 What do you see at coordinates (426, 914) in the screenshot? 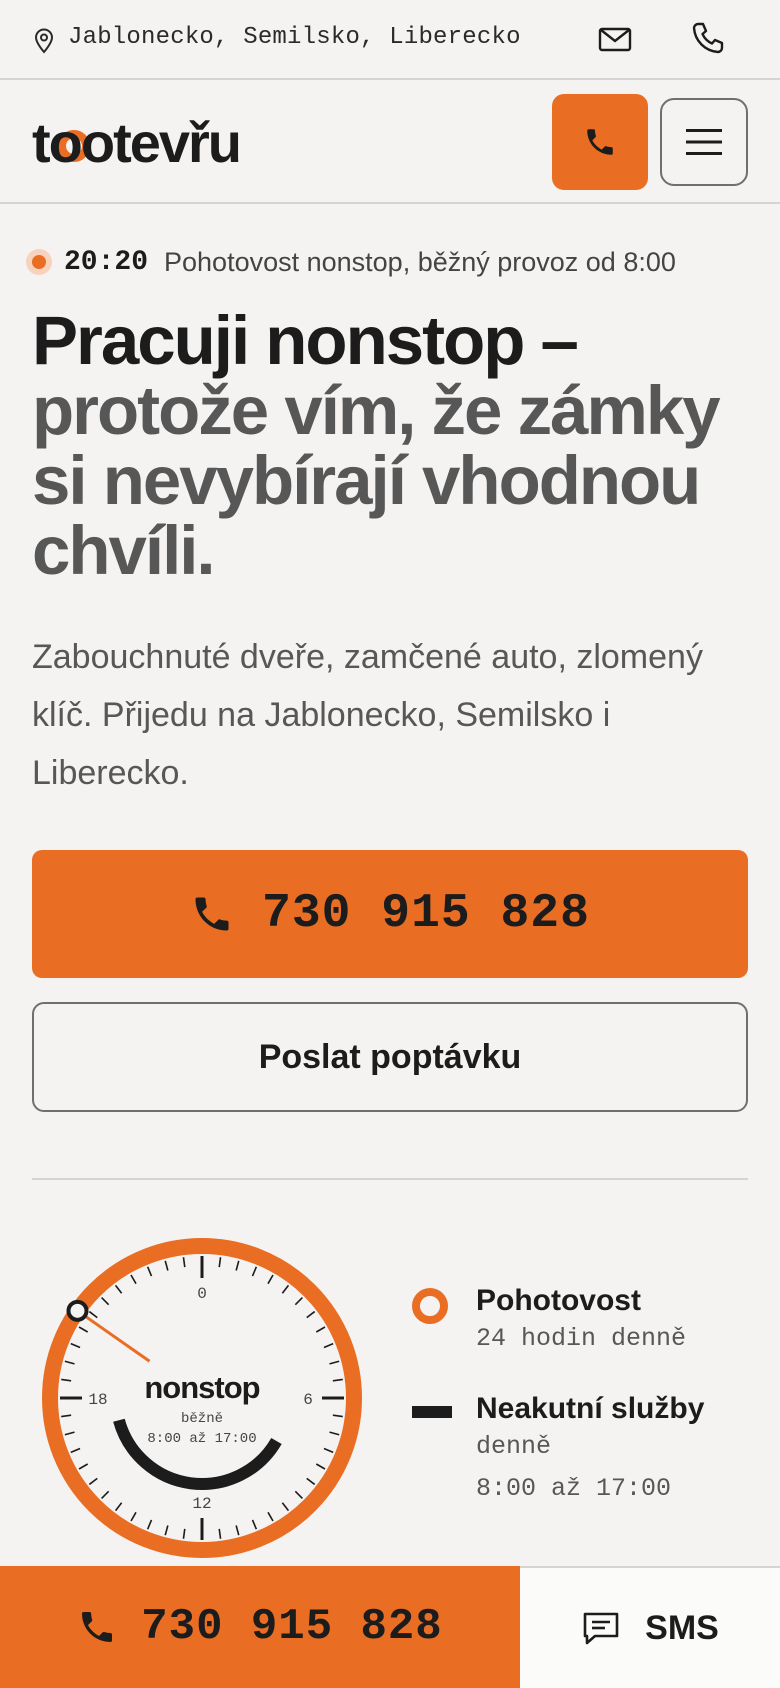
I see `call-button-number: 730 915 828` at bounding box center [426, 914].